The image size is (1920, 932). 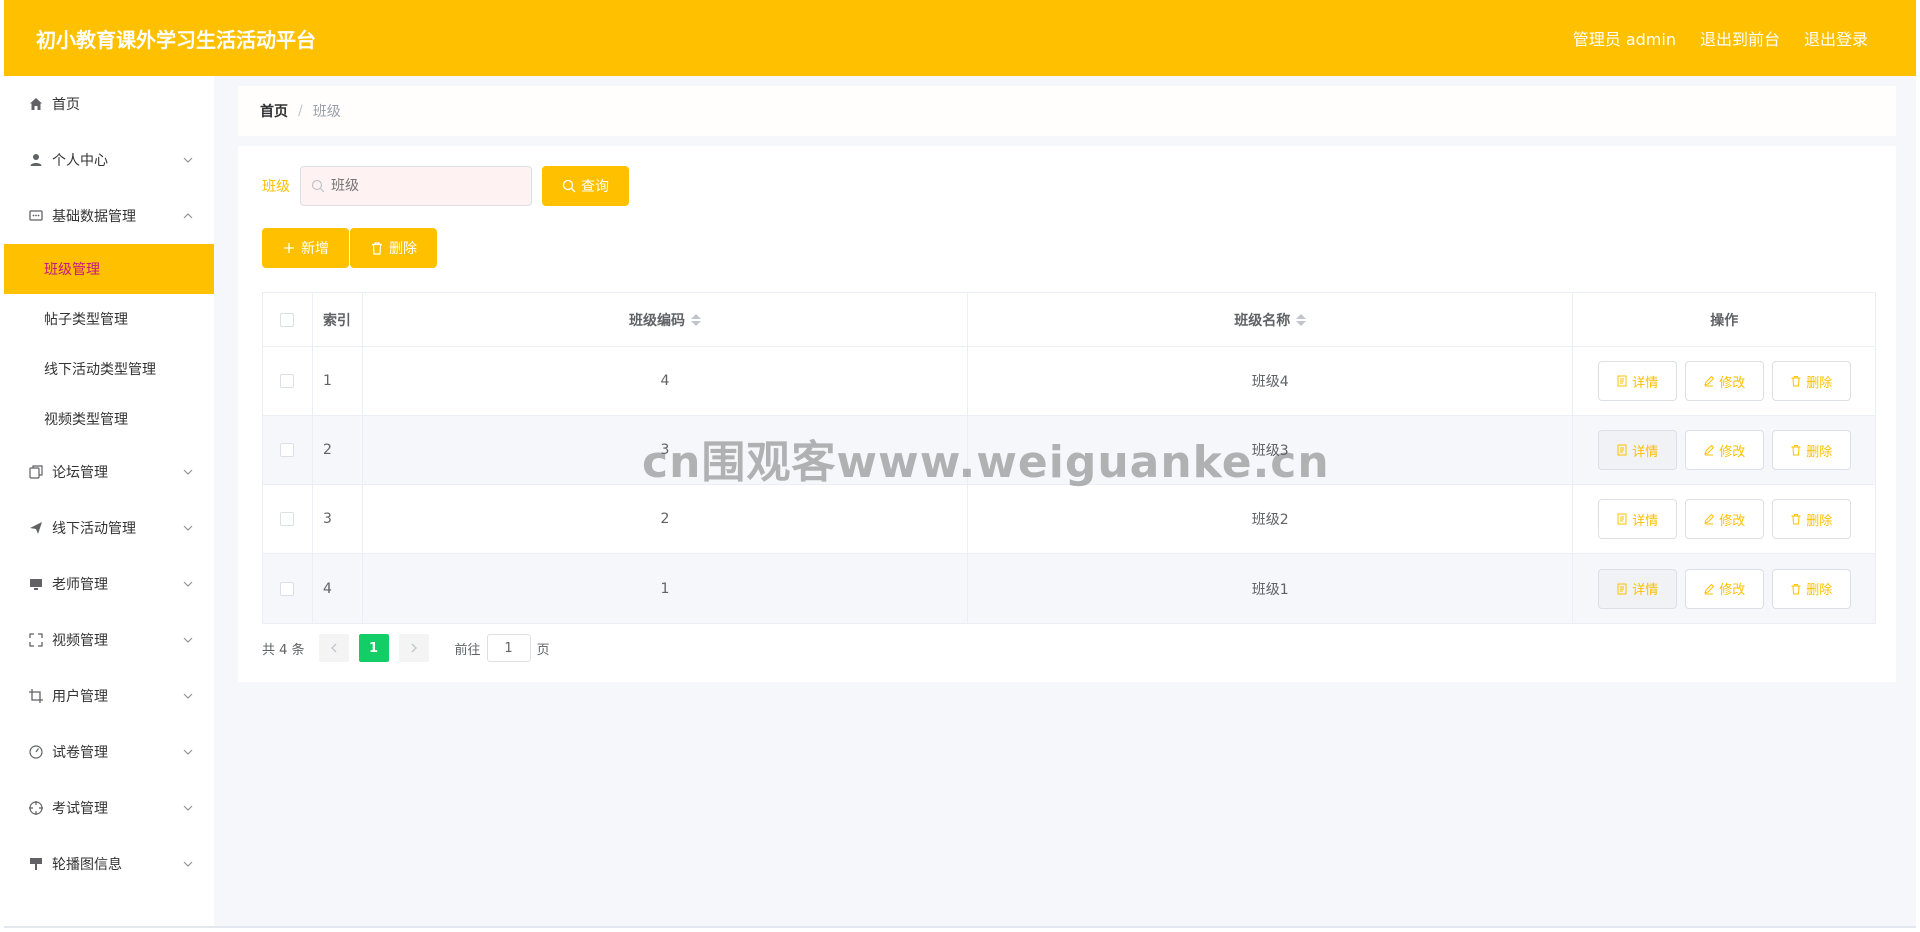 What do you see at coordinates (109, 864) in the screenshot?
I see `sidebar-item-carousel: 轮播图信息` at bounding box center [109, 864].